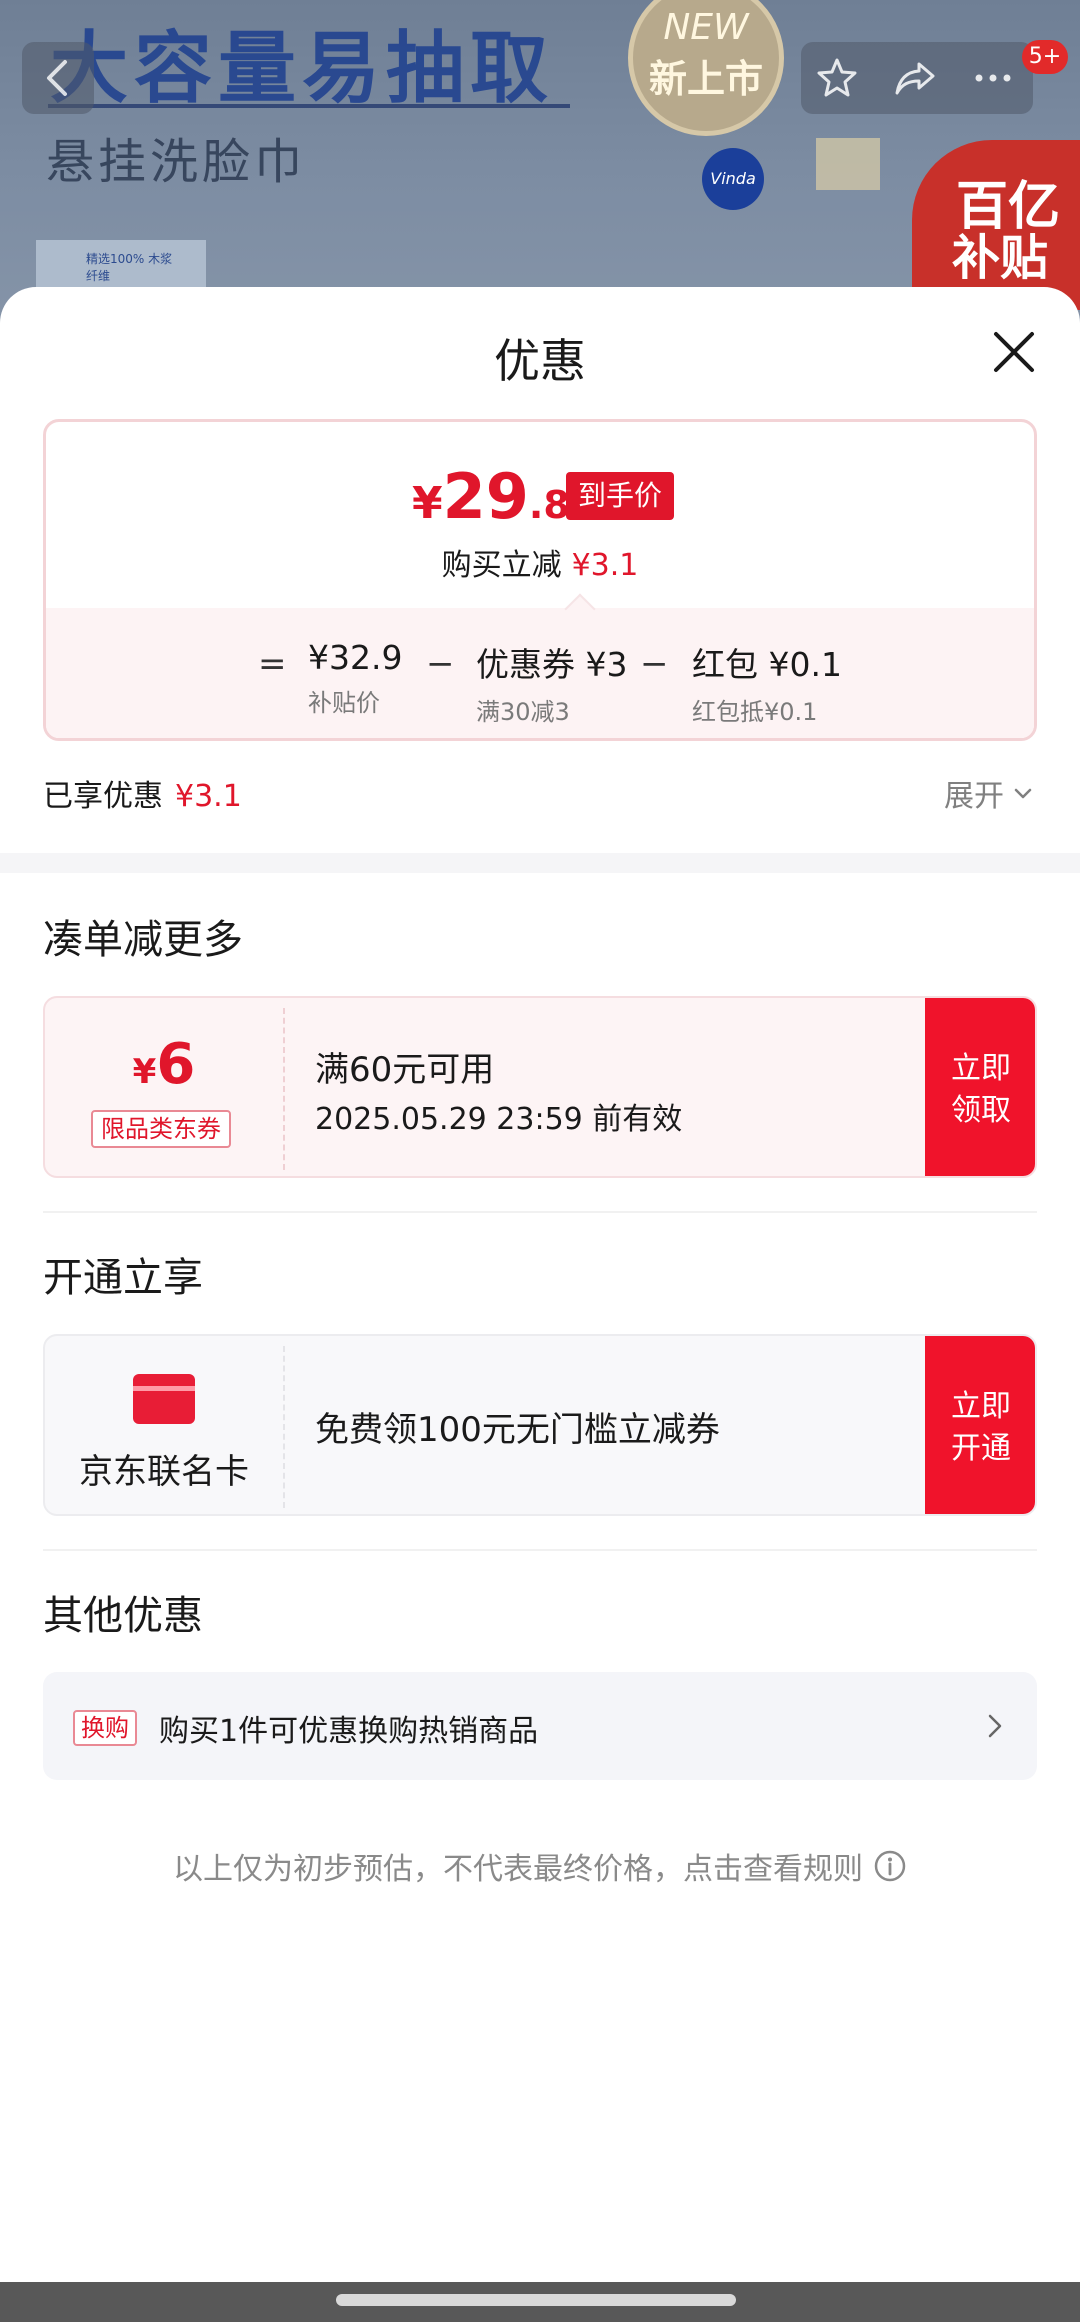 The height and width of the screenshot is (2322, 1080). I want to click on top-action-bar, so click(917, 78).